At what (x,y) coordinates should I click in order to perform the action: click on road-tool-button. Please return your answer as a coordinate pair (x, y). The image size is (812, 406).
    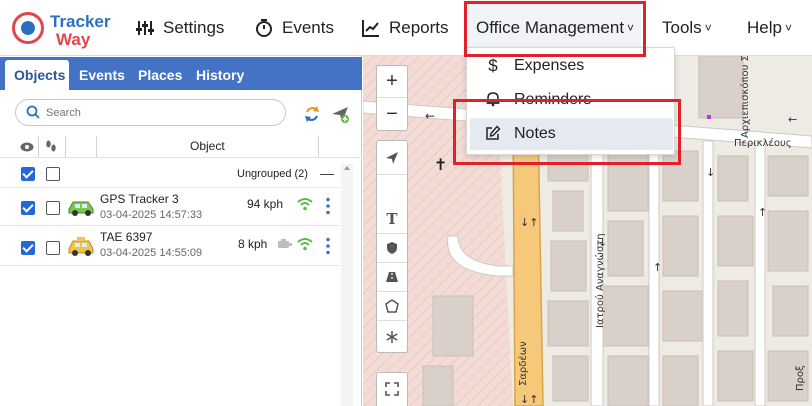
    Looking at the image, I should click on (392, 277).